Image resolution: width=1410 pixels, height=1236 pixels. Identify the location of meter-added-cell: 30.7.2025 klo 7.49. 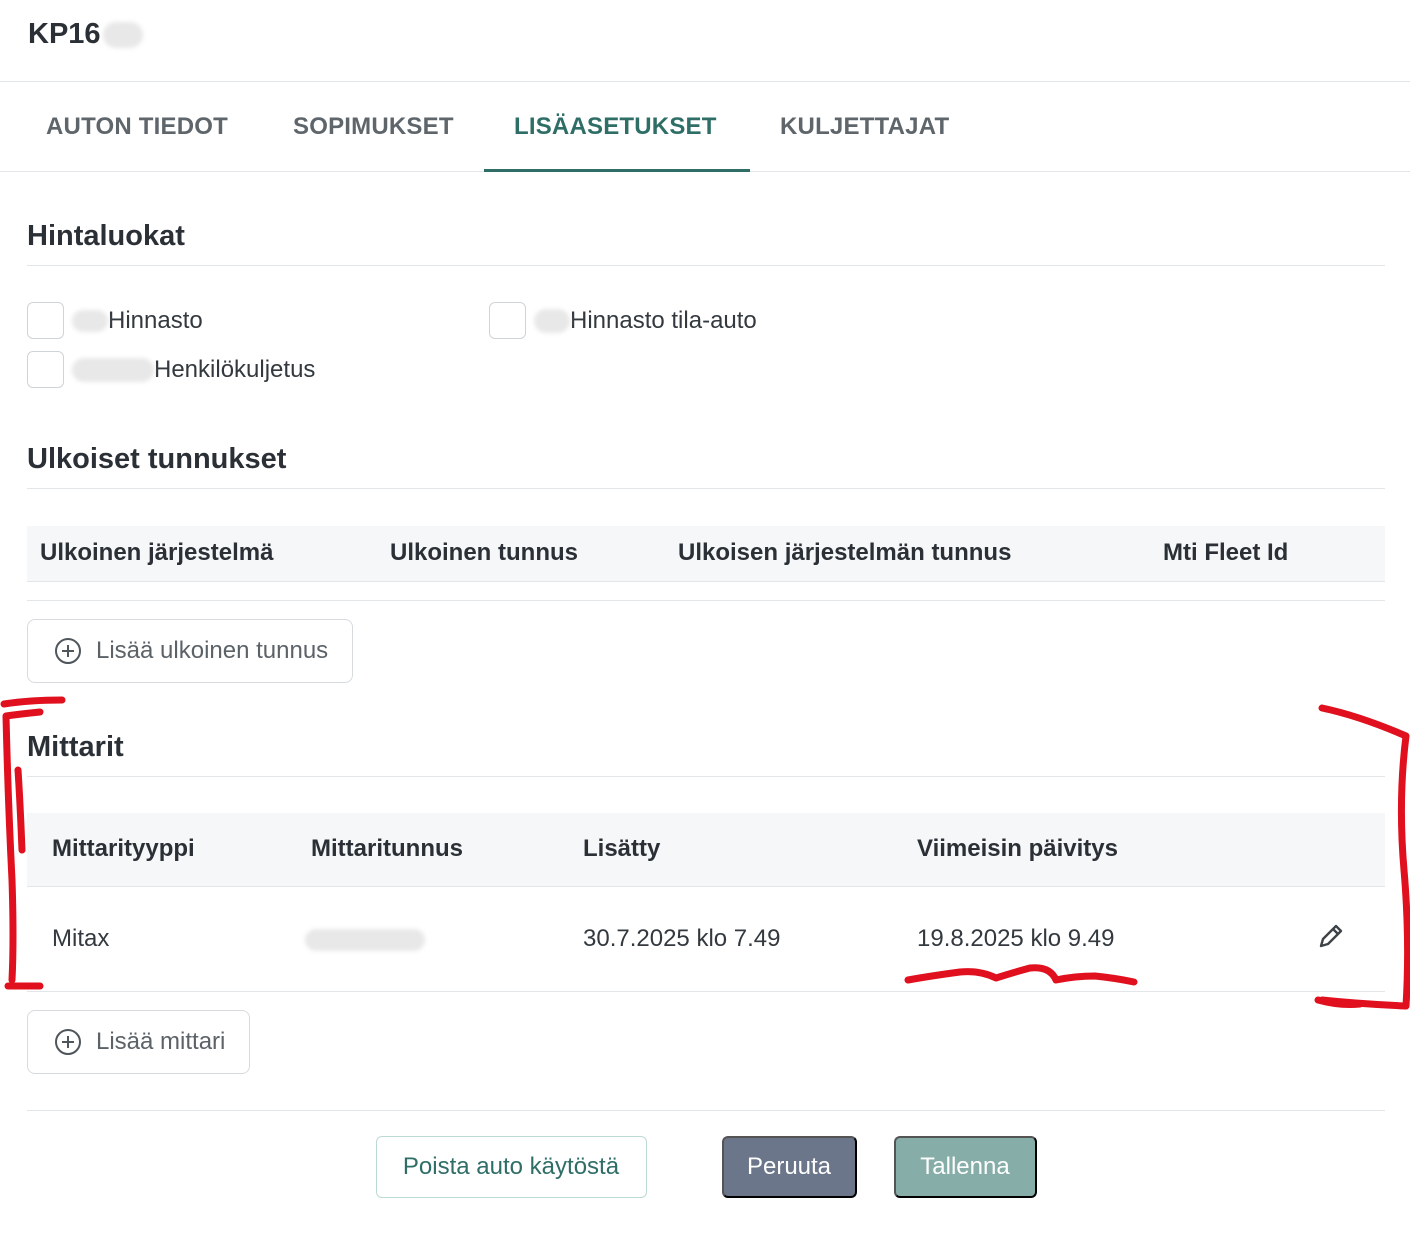
(725, 939).